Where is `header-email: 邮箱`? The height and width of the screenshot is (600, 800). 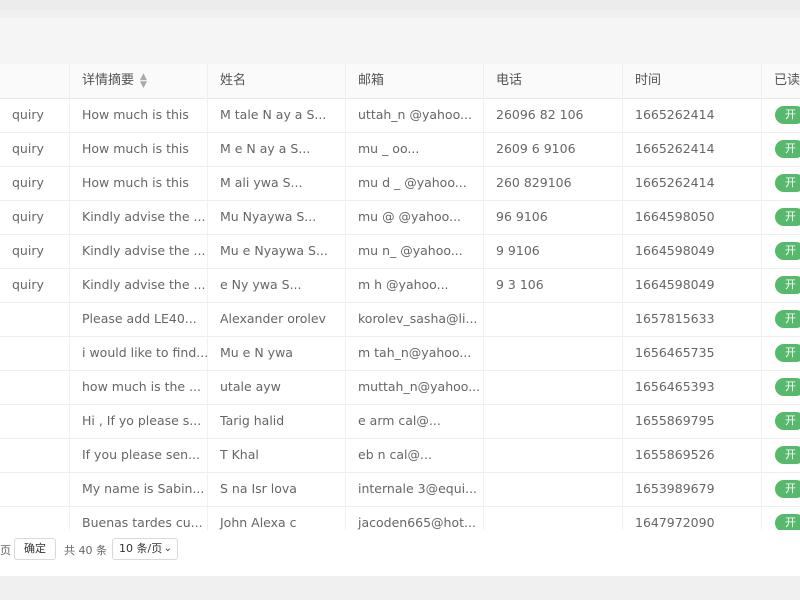
header-email: 邮箱 is located at coordinates (415, 81).